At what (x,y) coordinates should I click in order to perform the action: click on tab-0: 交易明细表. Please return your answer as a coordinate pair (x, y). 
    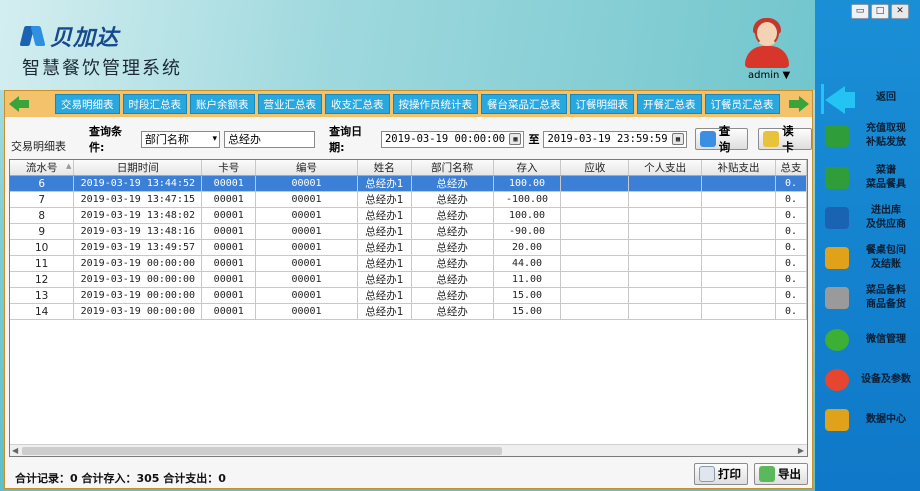
    Looking at the image, I should click on (87, 104).